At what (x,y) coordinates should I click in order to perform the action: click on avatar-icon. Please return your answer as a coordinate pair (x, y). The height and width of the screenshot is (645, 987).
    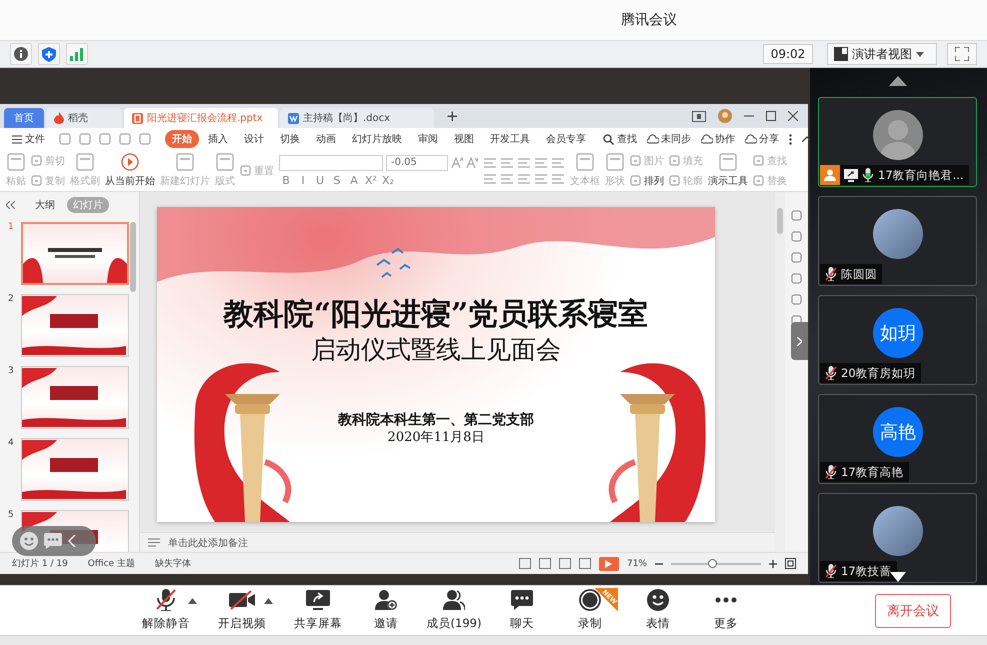
    Looking at the image, I should click on (725, 116).